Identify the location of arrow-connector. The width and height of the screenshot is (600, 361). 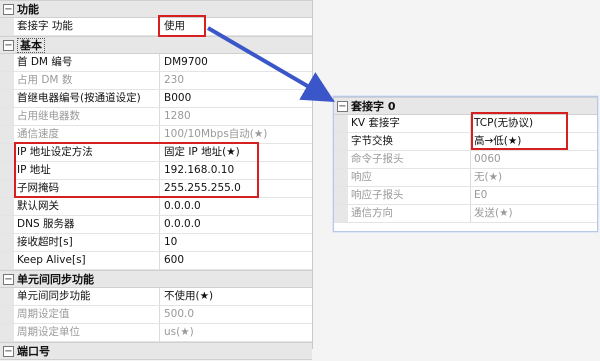
(270, 64).